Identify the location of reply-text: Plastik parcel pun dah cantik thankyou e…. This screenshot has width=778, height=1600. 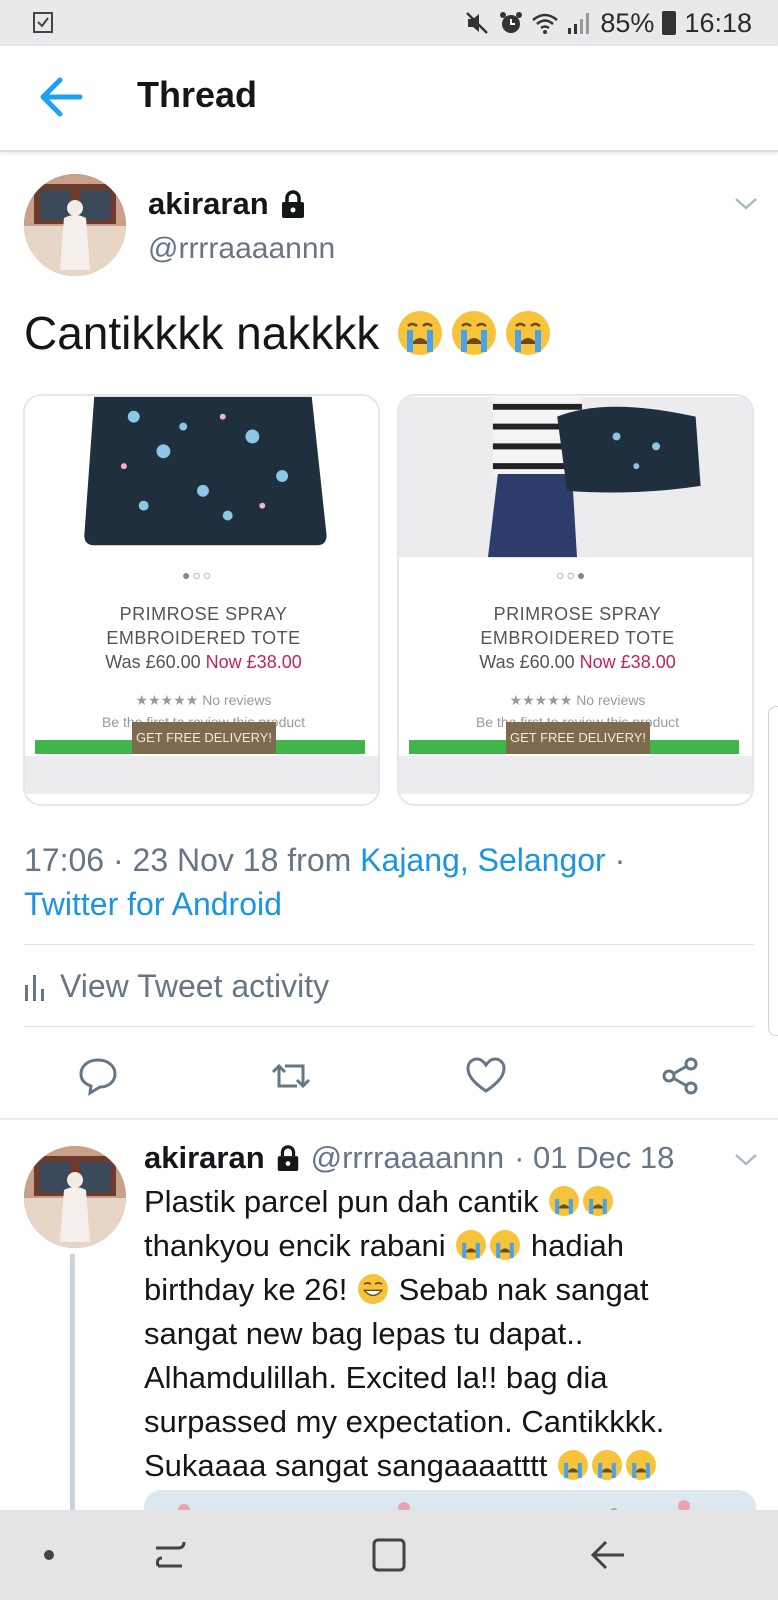
(444, 1334).